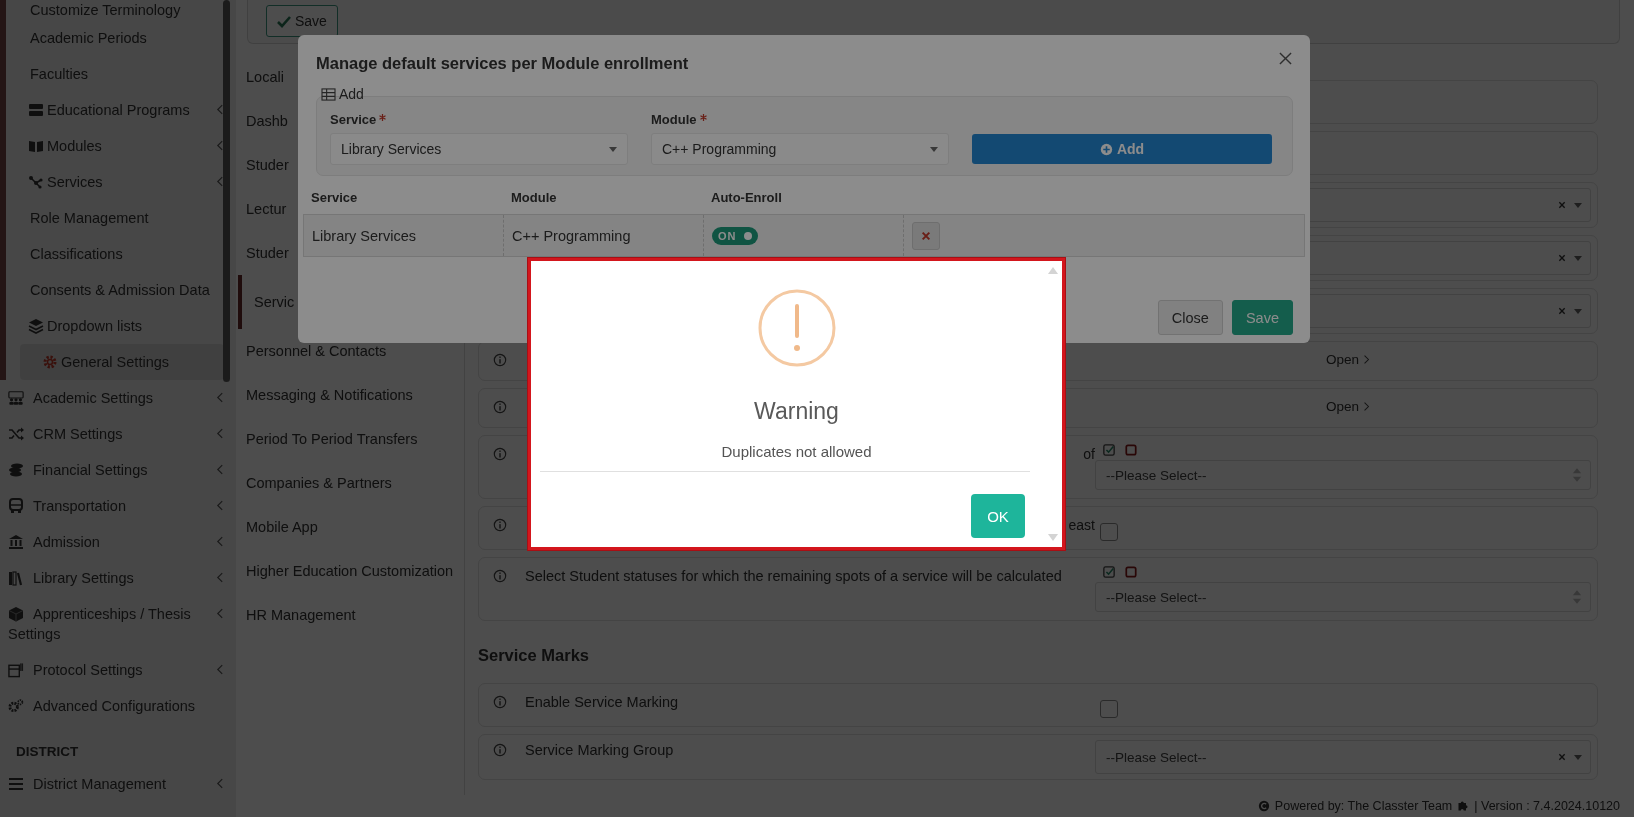  What do you see at coordinates (121, 326) in the screenshot?
I see `sidebar-item: Dropdown lists` at bounding box center [121, 326].